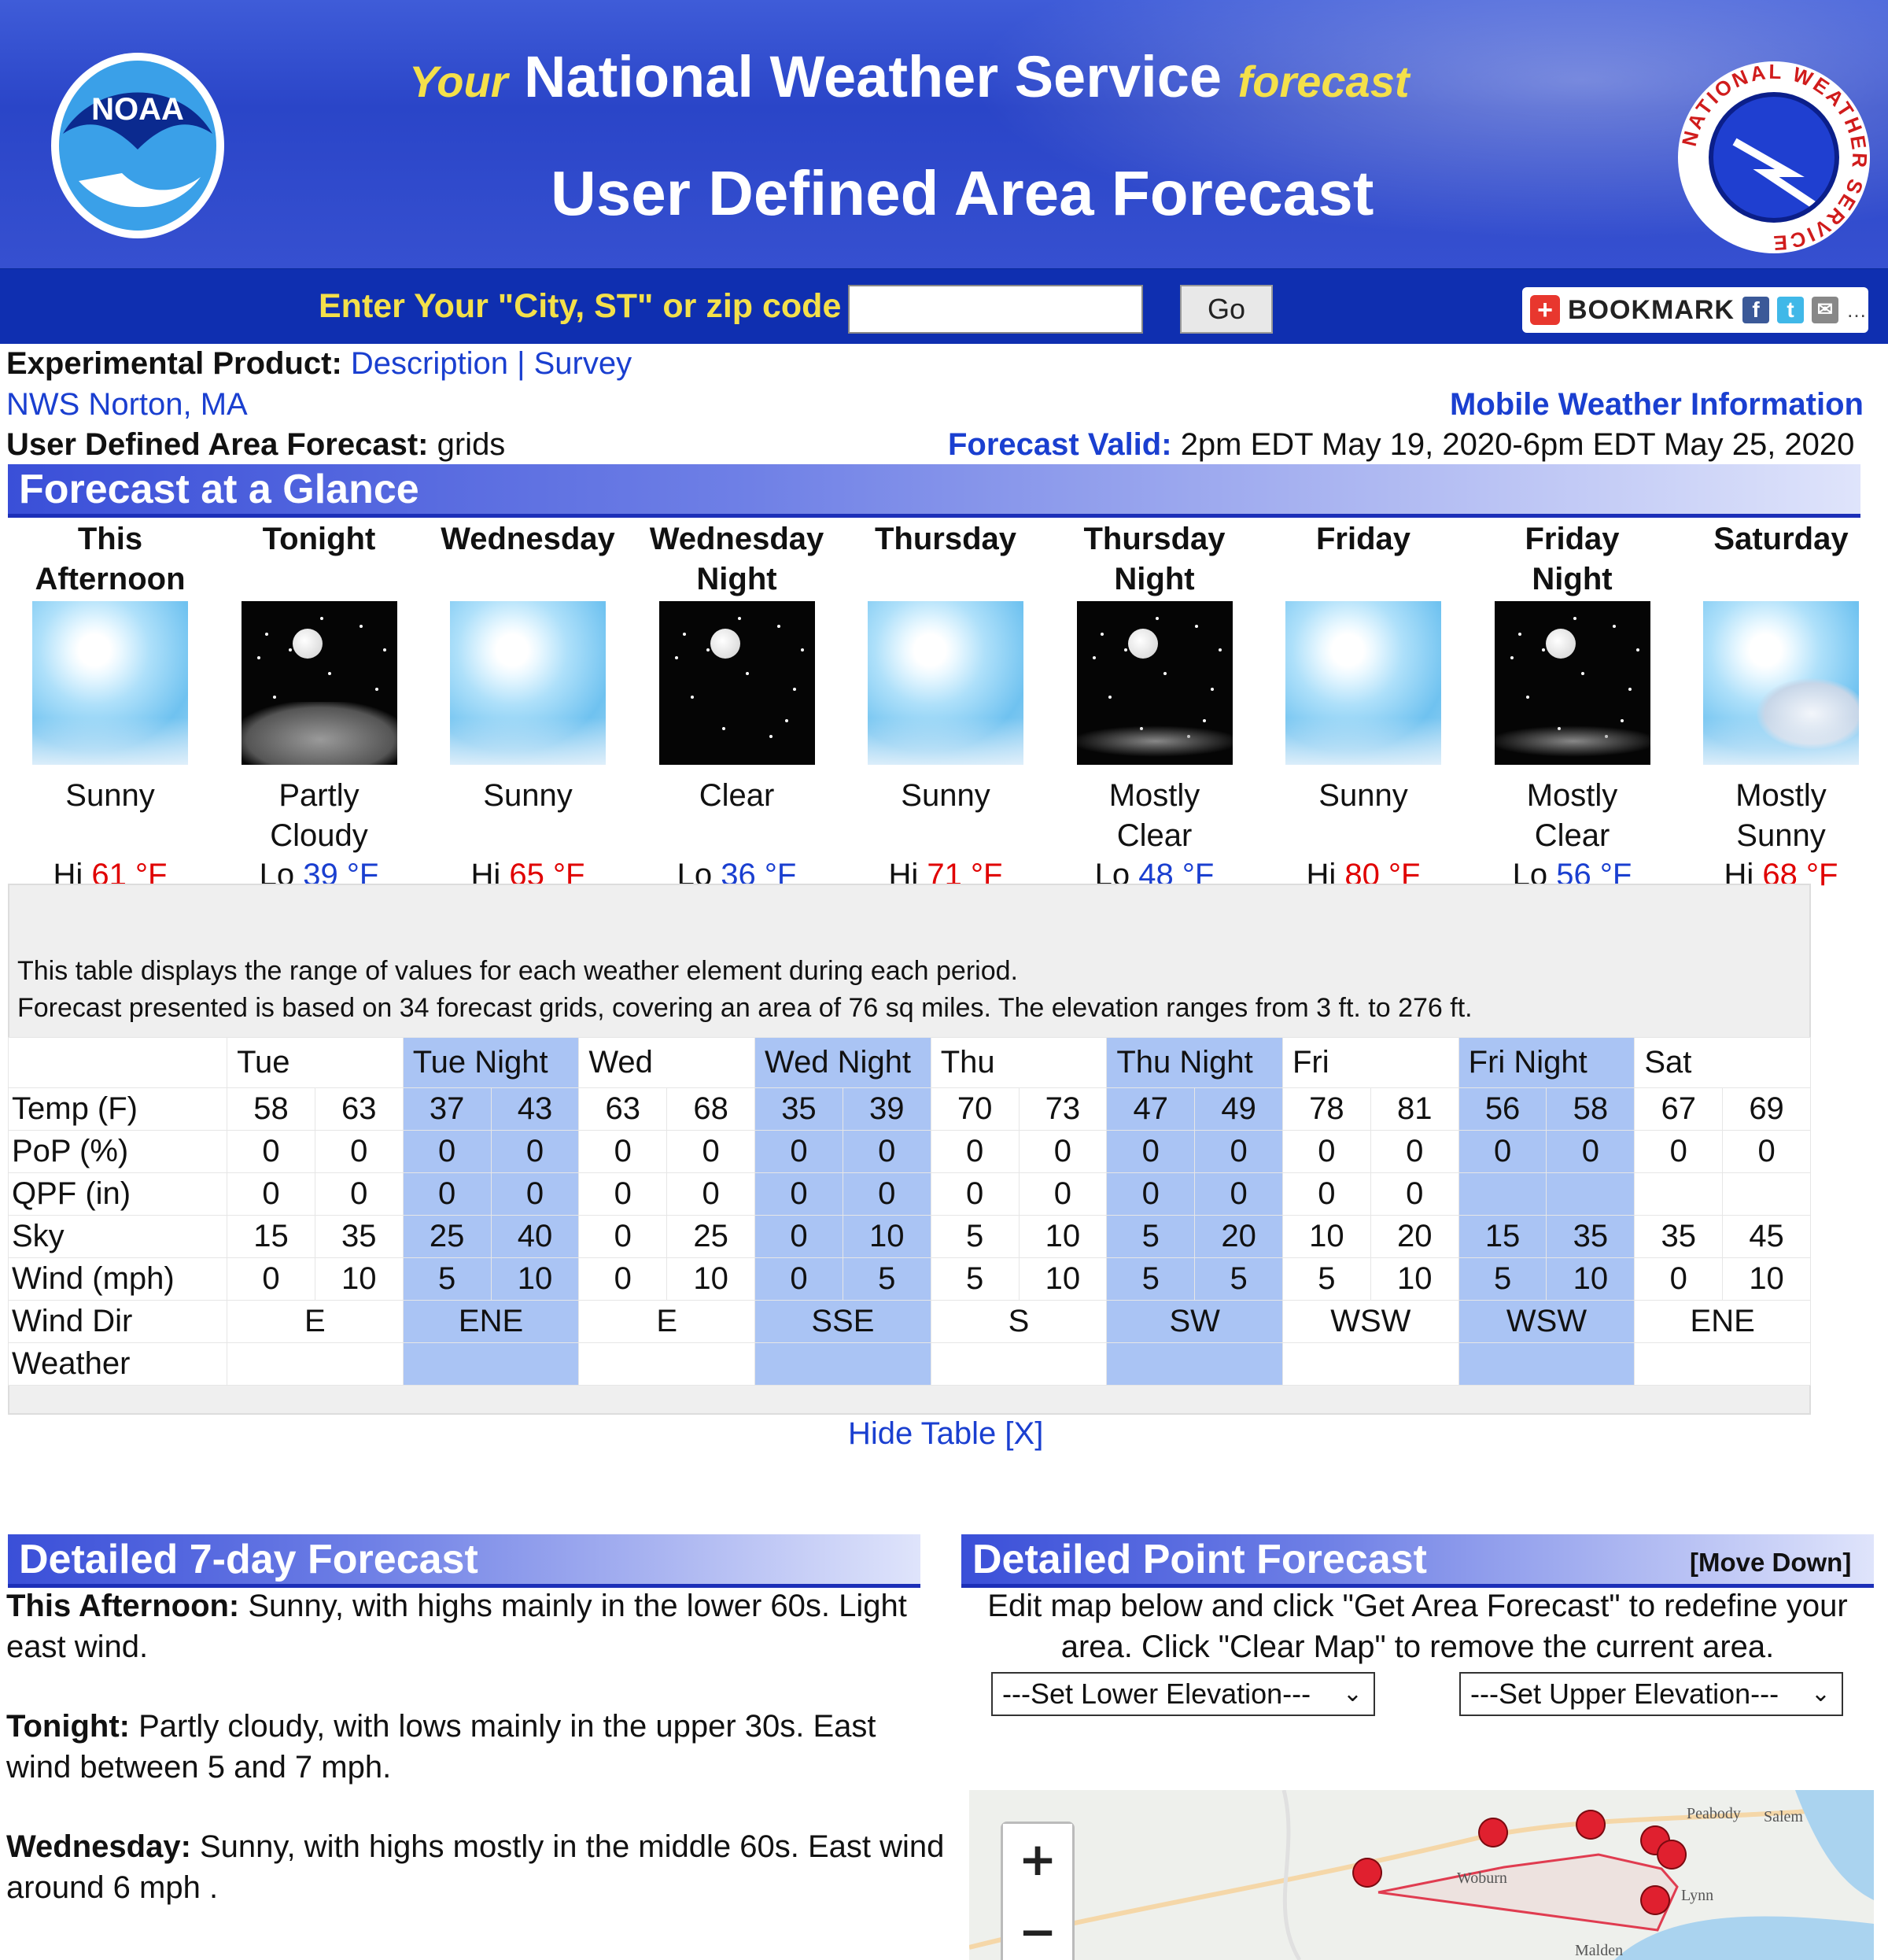 This screenshot has width=1888, height=1960. Describe the element at coordinates (110, 559) in the screenshot. I see `period-name: This Afternoon` at that location.